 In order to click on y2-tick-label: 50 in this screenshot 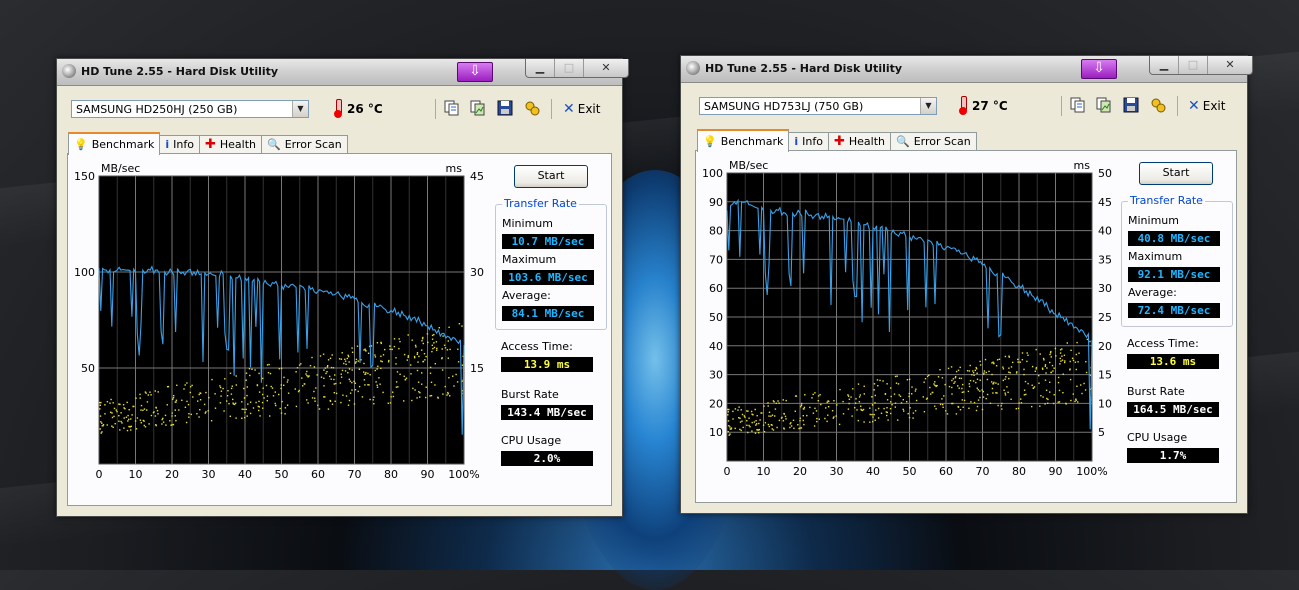, I will do `click(1105, 173)`.